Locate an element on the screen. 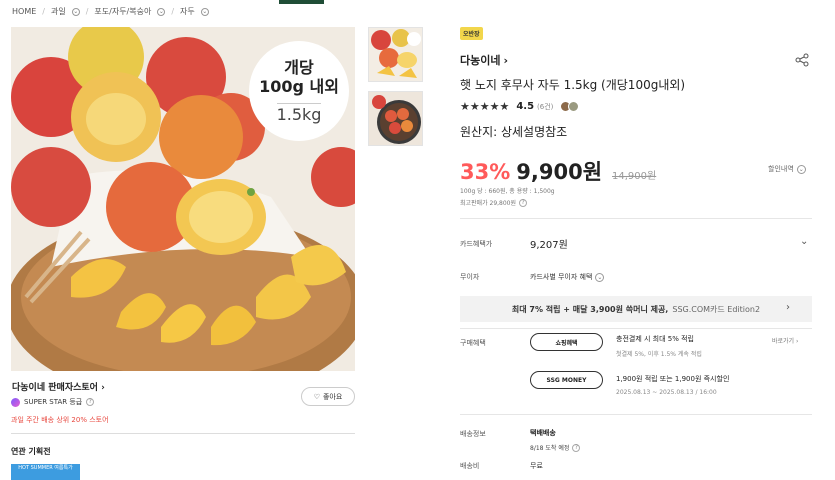  related-event-thumbnail: HOT SUMMER 여름특가 is located at coordinates (45, 472).